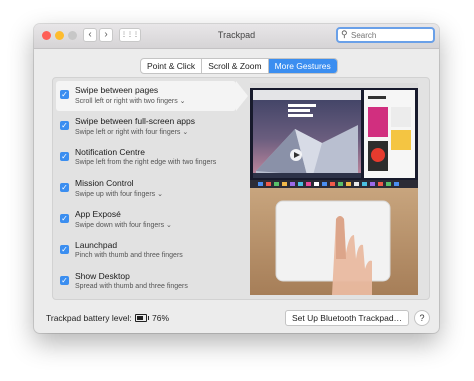 This screenshot has height=381, width=474. I want to click on battery-icon, so click(142, 318).